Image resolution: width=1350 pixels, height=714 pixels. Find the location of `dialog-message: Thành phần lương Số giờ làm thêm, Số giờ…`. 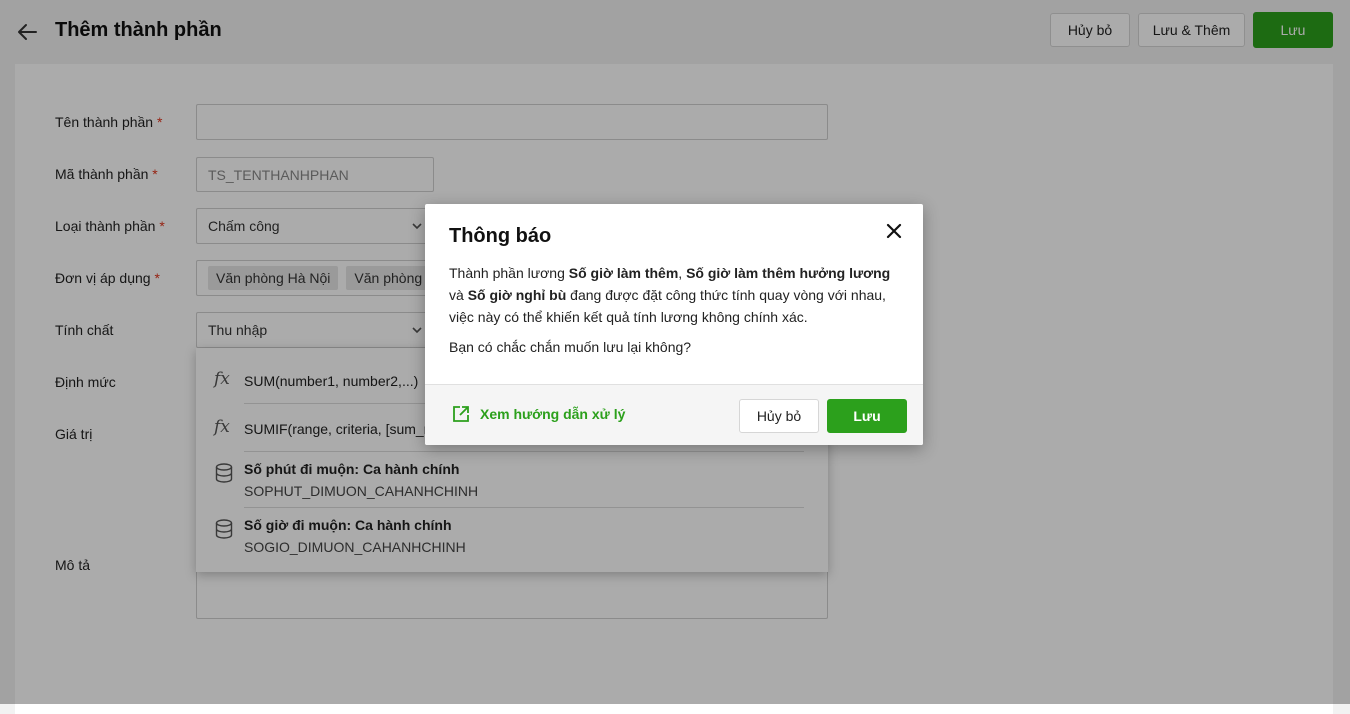

dialog-message: Thành phần lương Số giờ làm thêm, Số giờ… is located at coordinates (670, 295).